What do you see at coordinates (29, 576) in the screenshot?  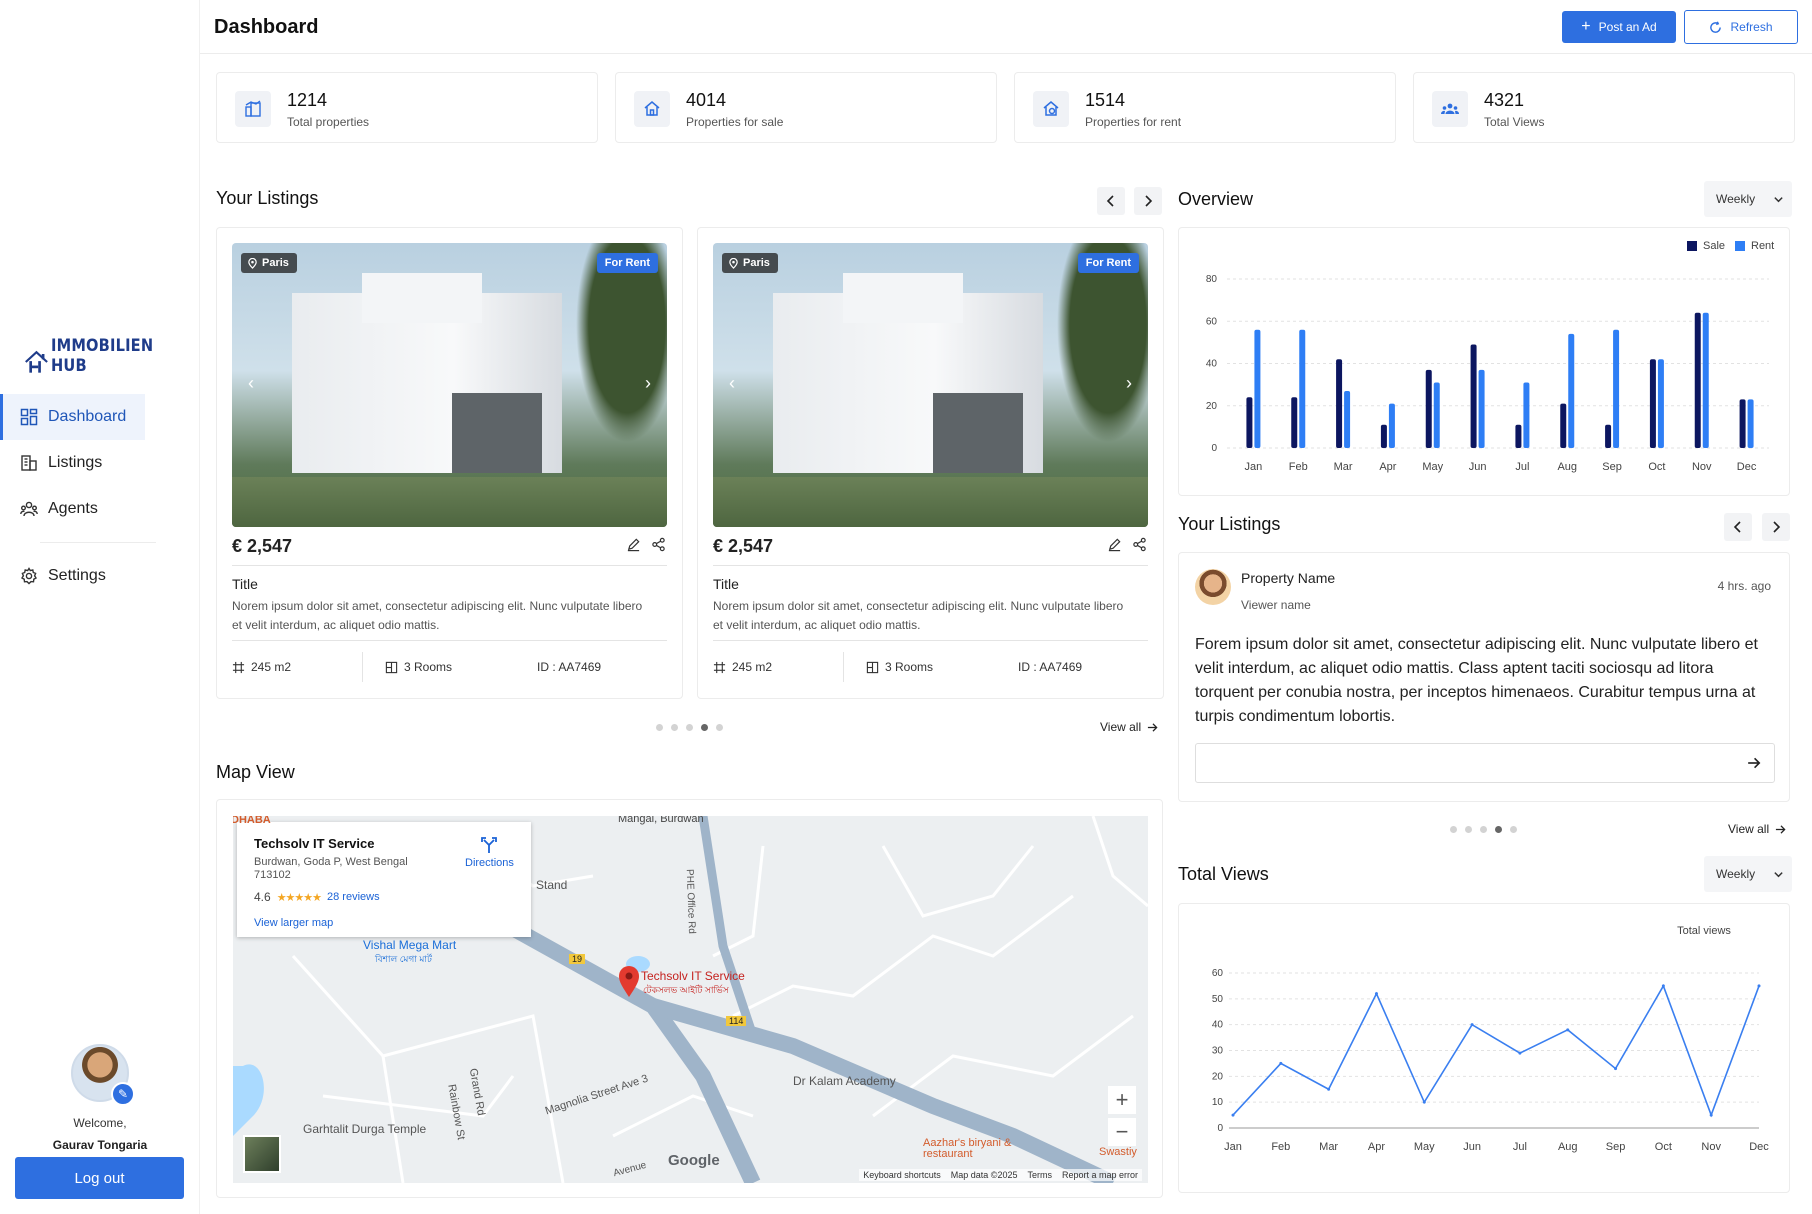 I see `gear-icon` at bounding box center [29, 576].